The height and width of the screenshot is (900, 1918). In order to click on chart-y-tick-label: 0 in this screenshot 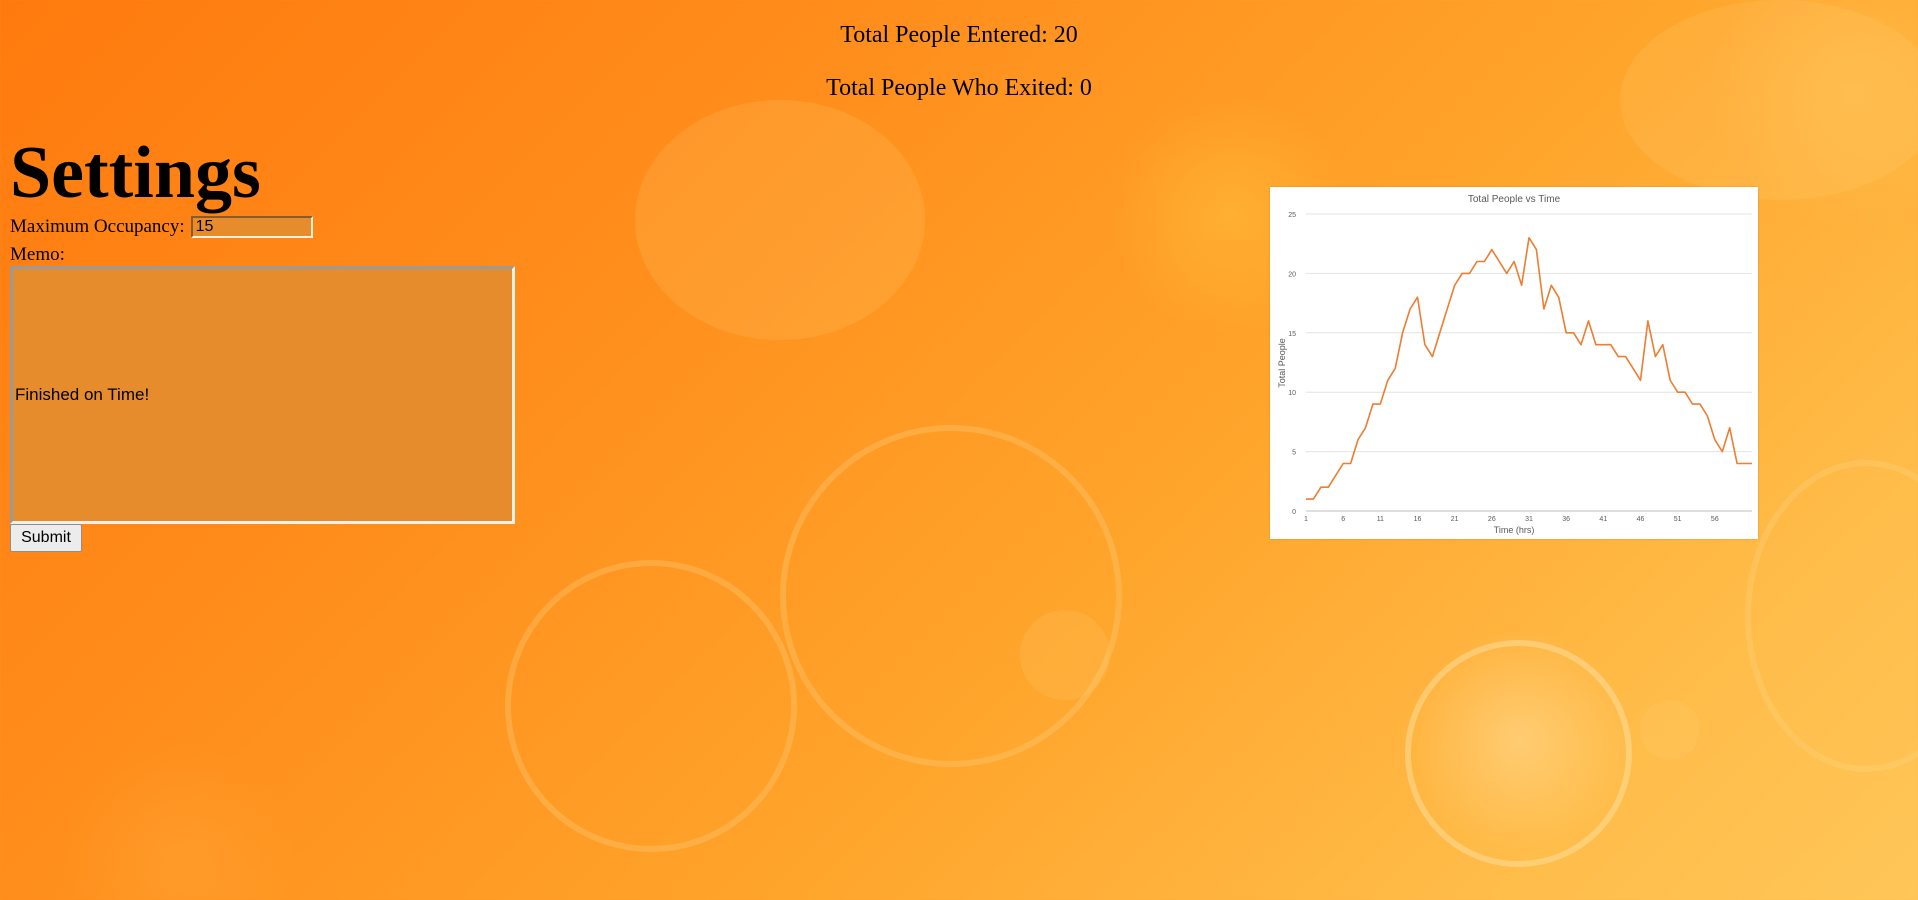, I will do `click(1294, 512)`.